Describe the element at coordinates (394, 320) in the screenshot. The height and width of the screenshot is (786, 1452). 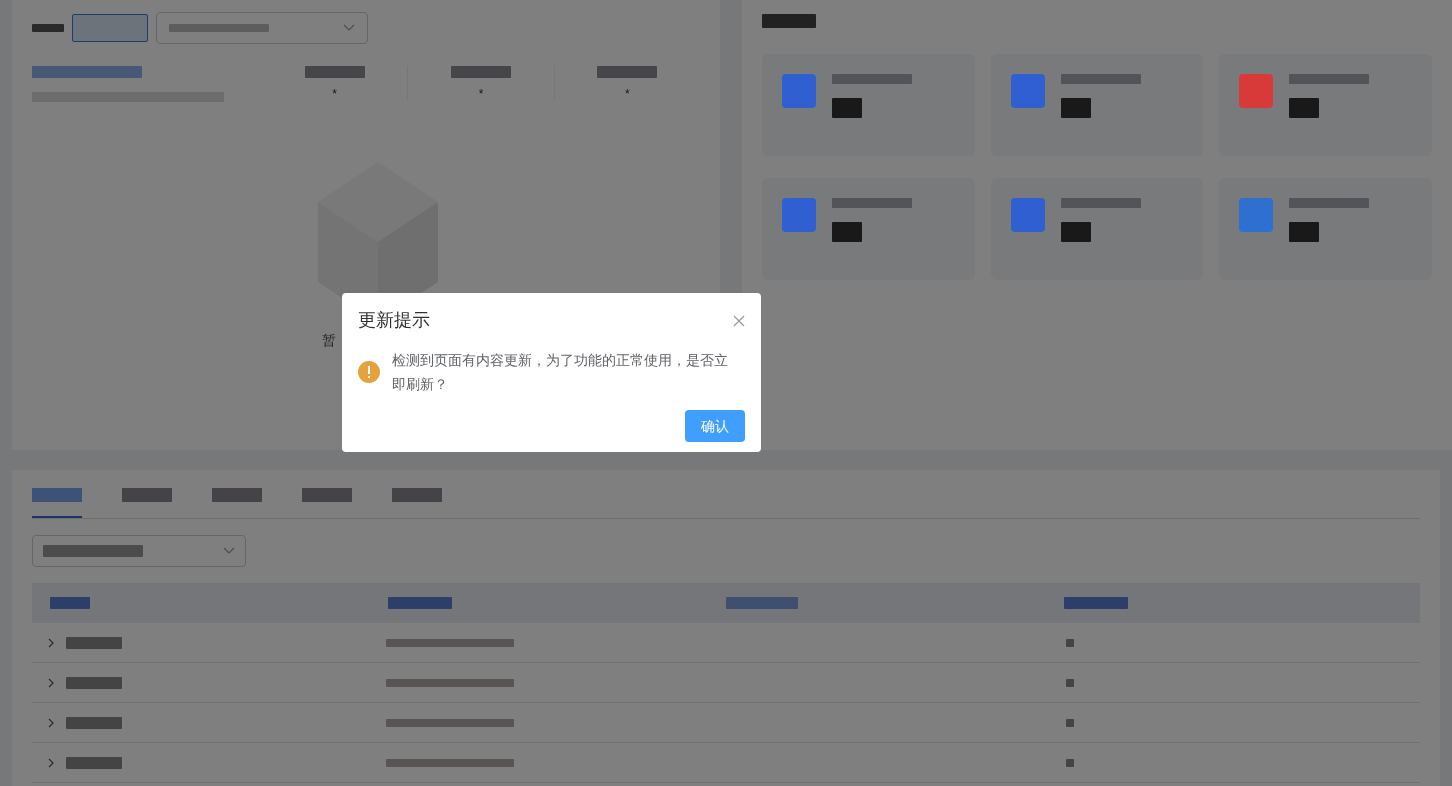
I see `dialog-title: 更新提示` at that location.